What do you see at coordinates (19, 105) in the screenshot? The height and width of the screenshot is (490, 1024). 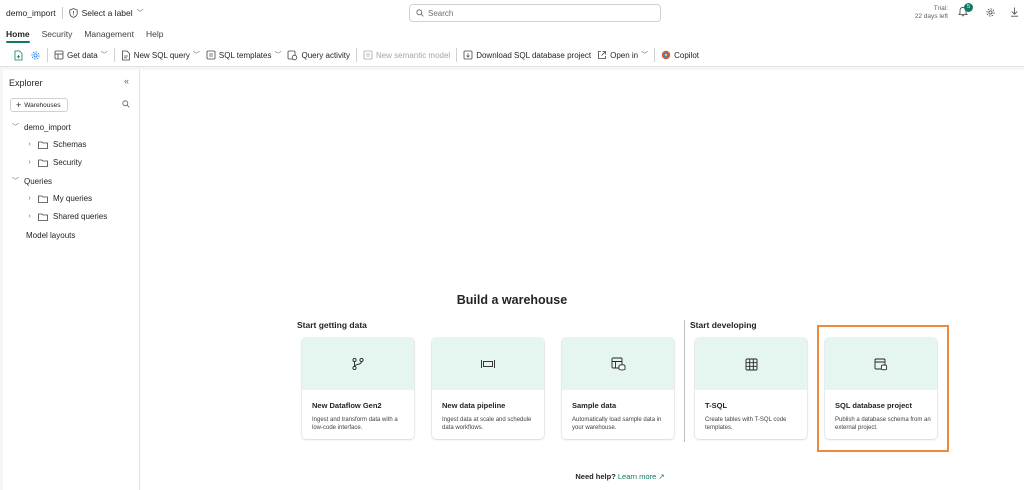 I see `plus-icon: +` at bounding box center [19, 105].